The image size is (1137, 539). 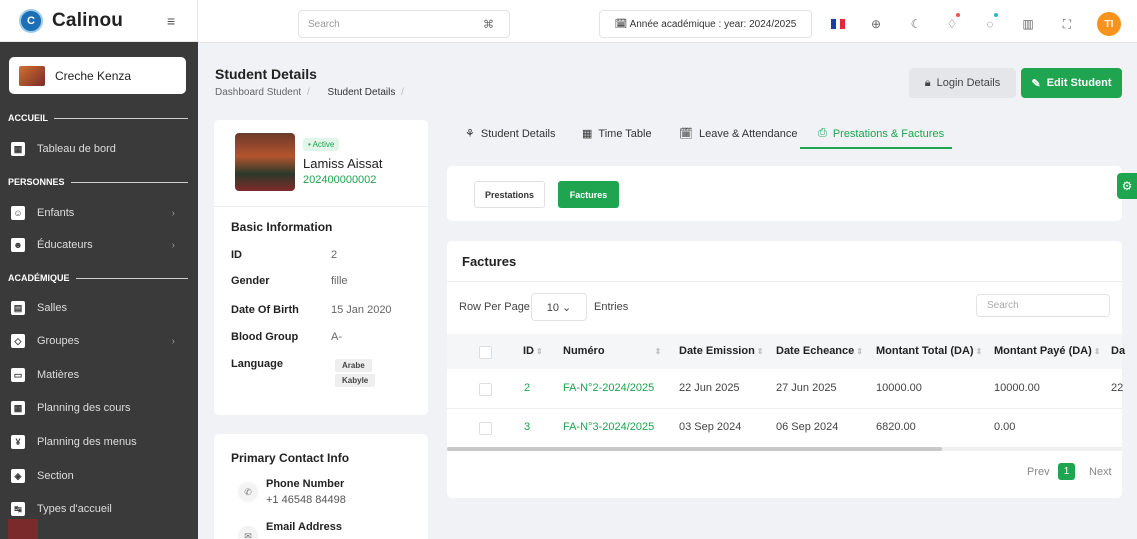 I want to click on sidebar-item-planning-menus: ¥ Planning des menus, so click(x=99, y=442).